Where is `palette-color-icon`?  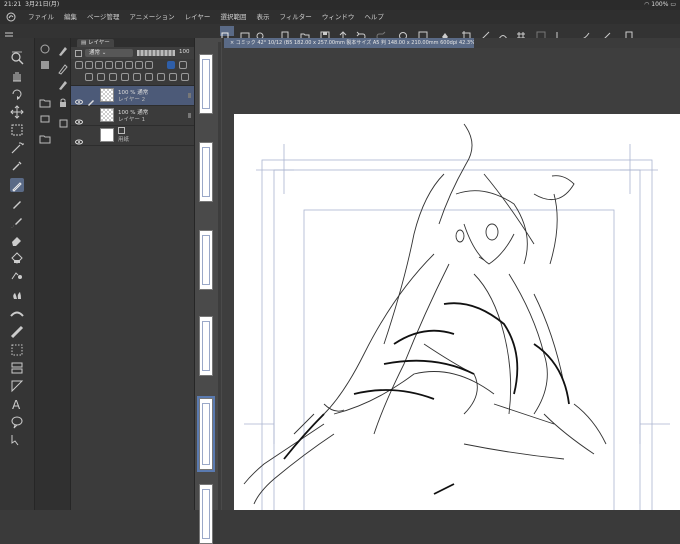
palette-color-icon is located at coordinates (78, 53).